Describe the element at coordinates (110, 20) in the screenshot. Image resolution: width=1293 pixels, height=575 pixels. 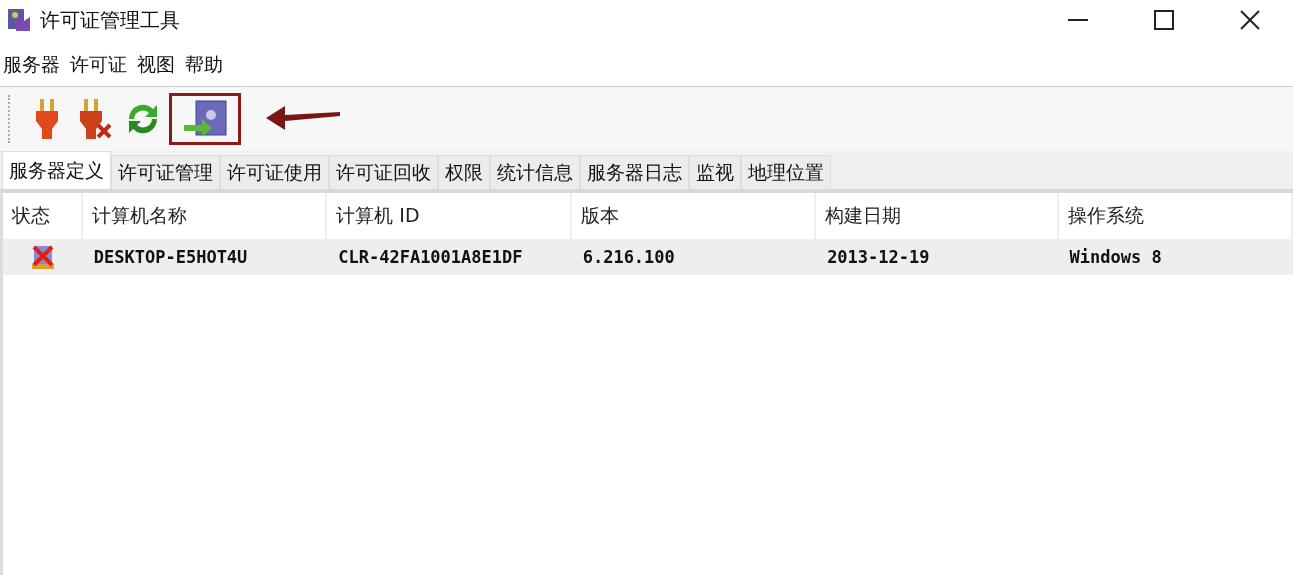
I see `window-title: 许可证管理工具` at that location.